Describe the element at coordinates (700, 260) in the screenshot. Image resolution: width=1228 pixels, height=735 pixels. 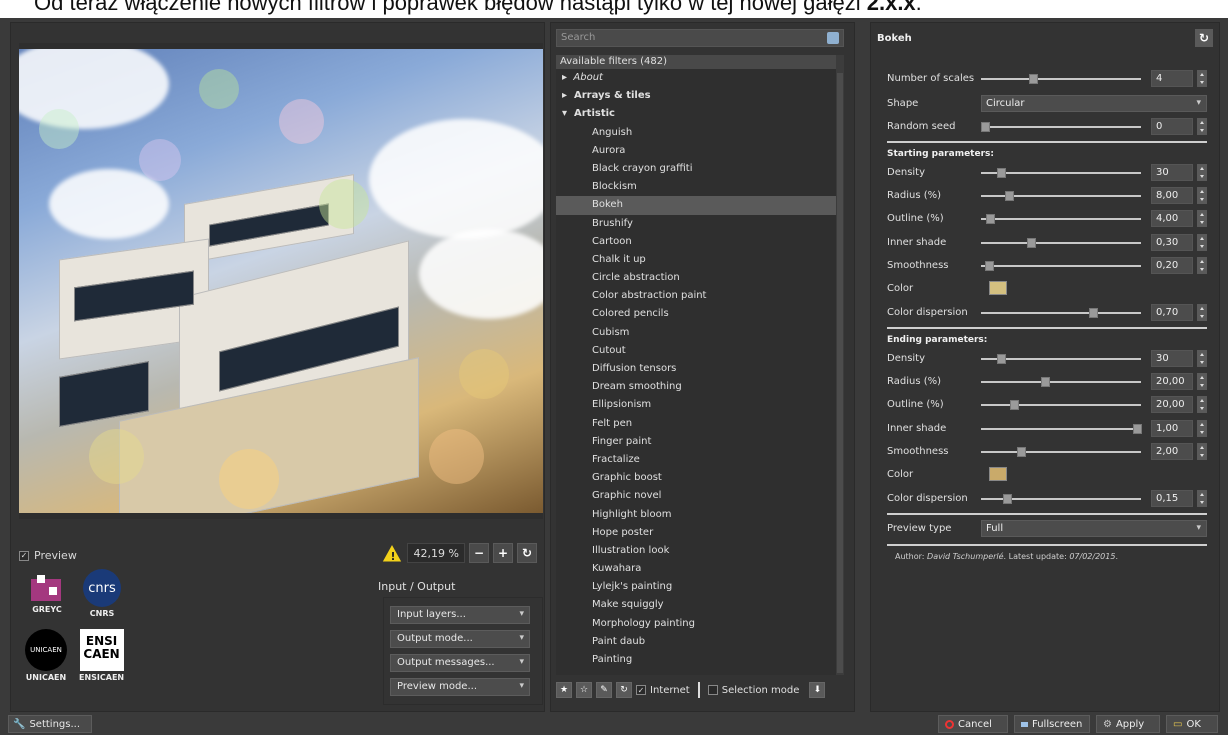
I see `filter-item: Chalk it up` at that location.